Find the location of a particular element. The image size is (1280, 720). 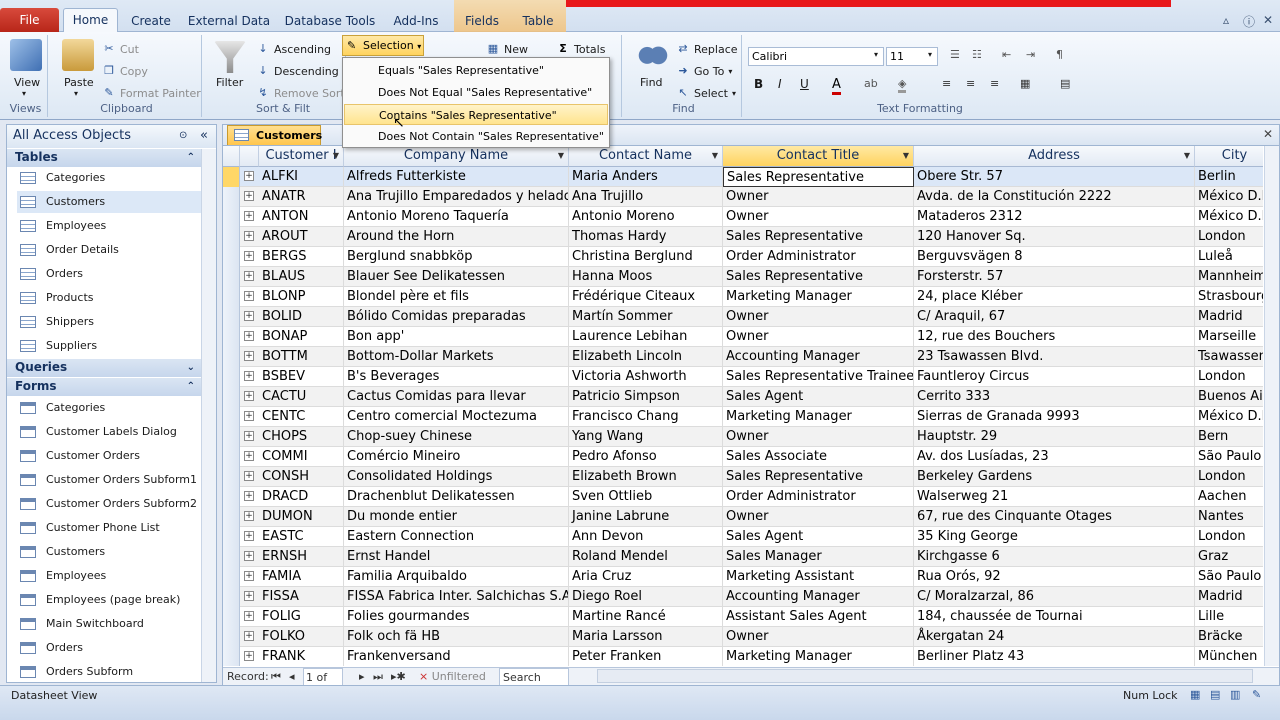

tab-external-data: External Data is located at coordinates (229, 22).